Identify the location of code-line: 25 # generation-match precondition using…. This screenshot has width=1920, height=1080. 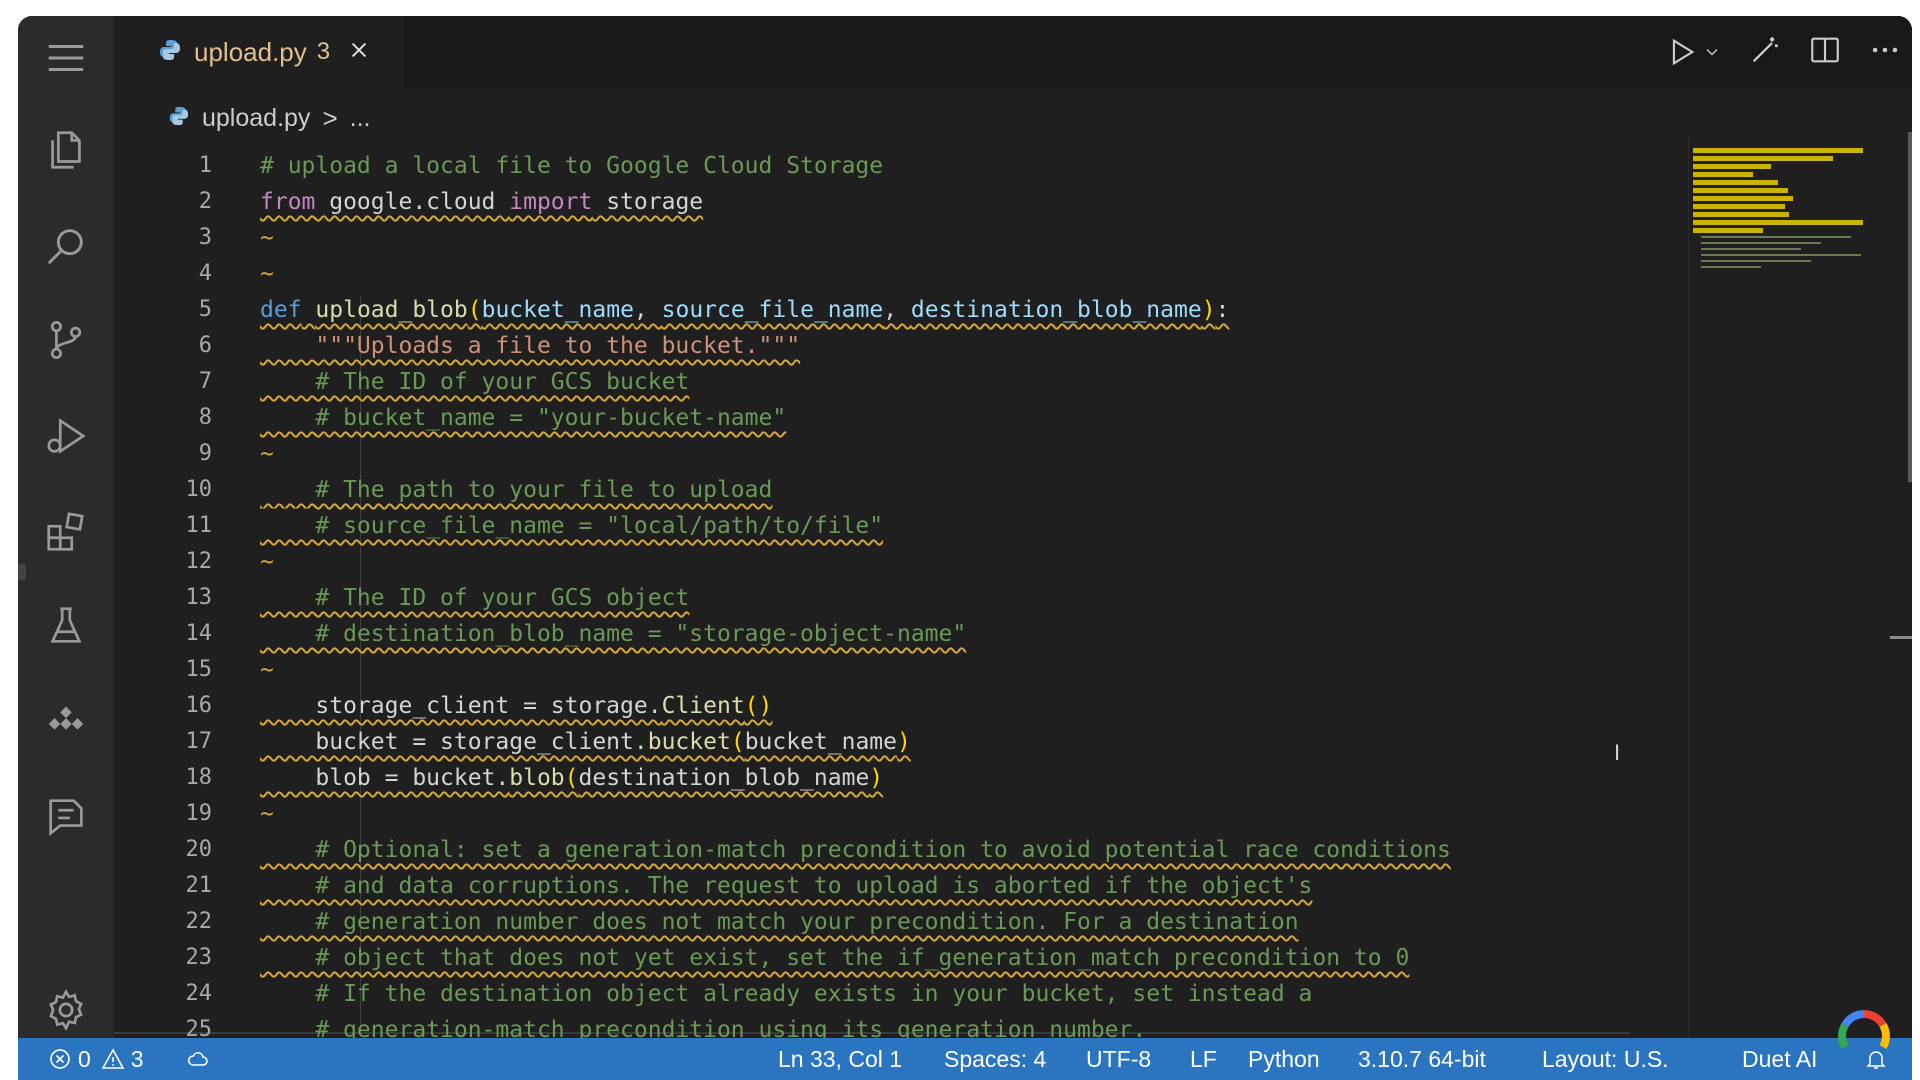
(901, 1025).